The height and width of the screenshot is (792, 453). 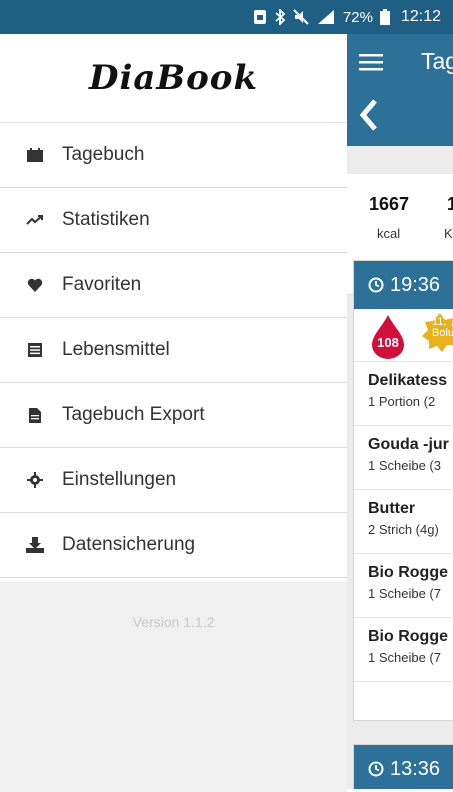 I want to click on download-icon, so click(x=35, y=545).